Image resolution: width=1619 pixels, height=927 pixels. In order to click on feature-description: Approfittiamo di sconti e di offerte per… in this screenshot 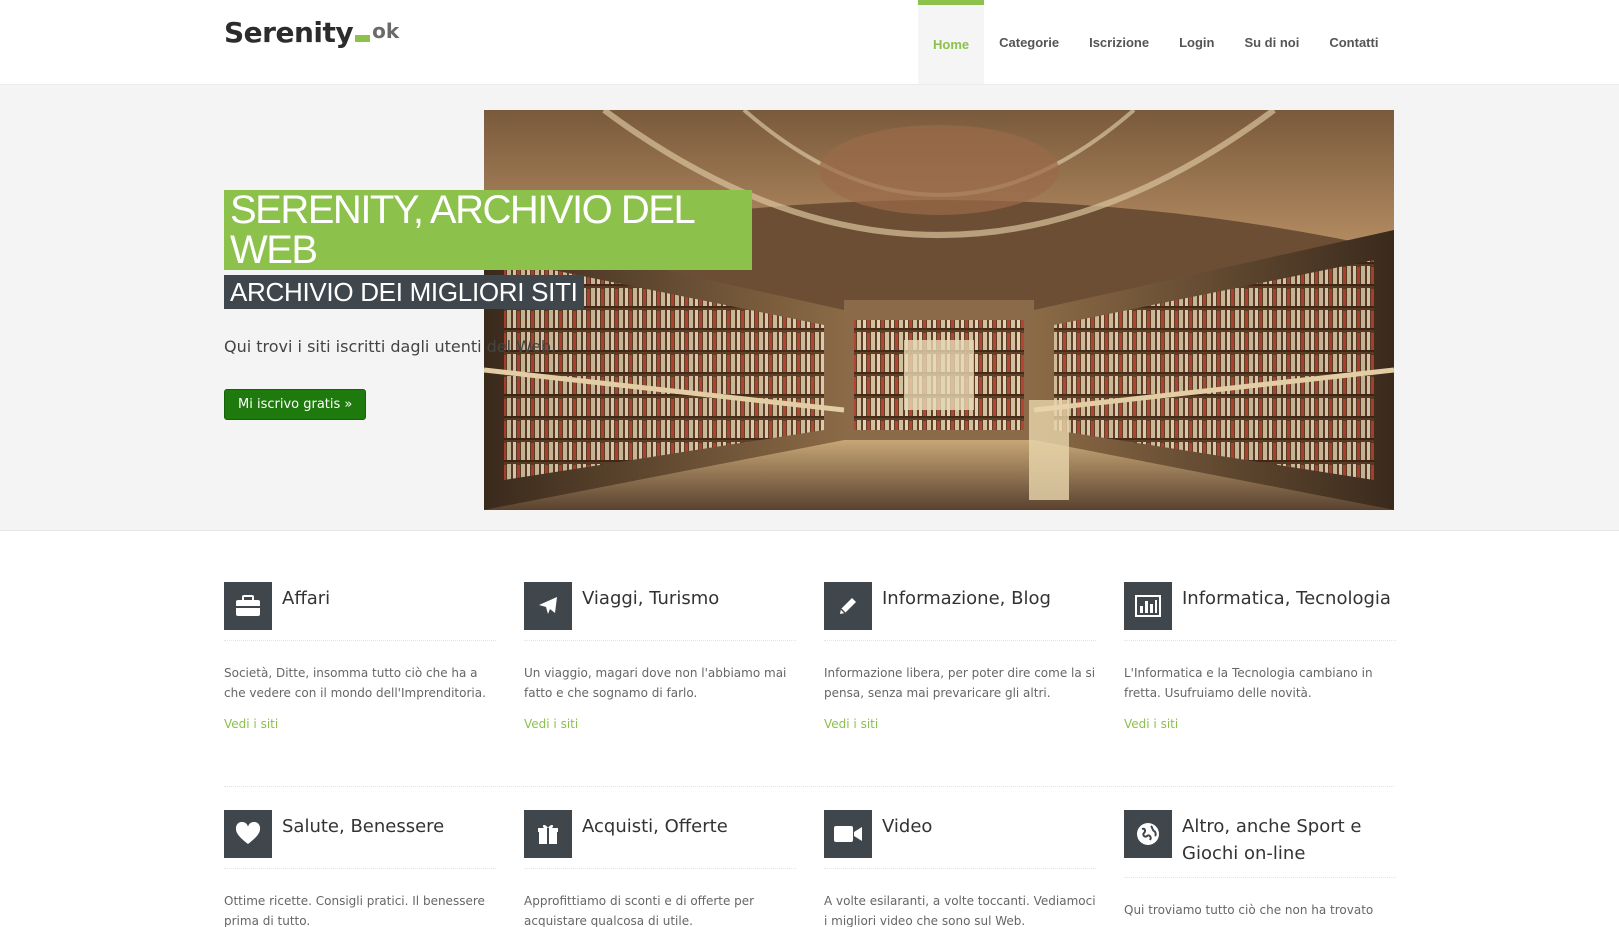, I will do `click(639, 910)`.